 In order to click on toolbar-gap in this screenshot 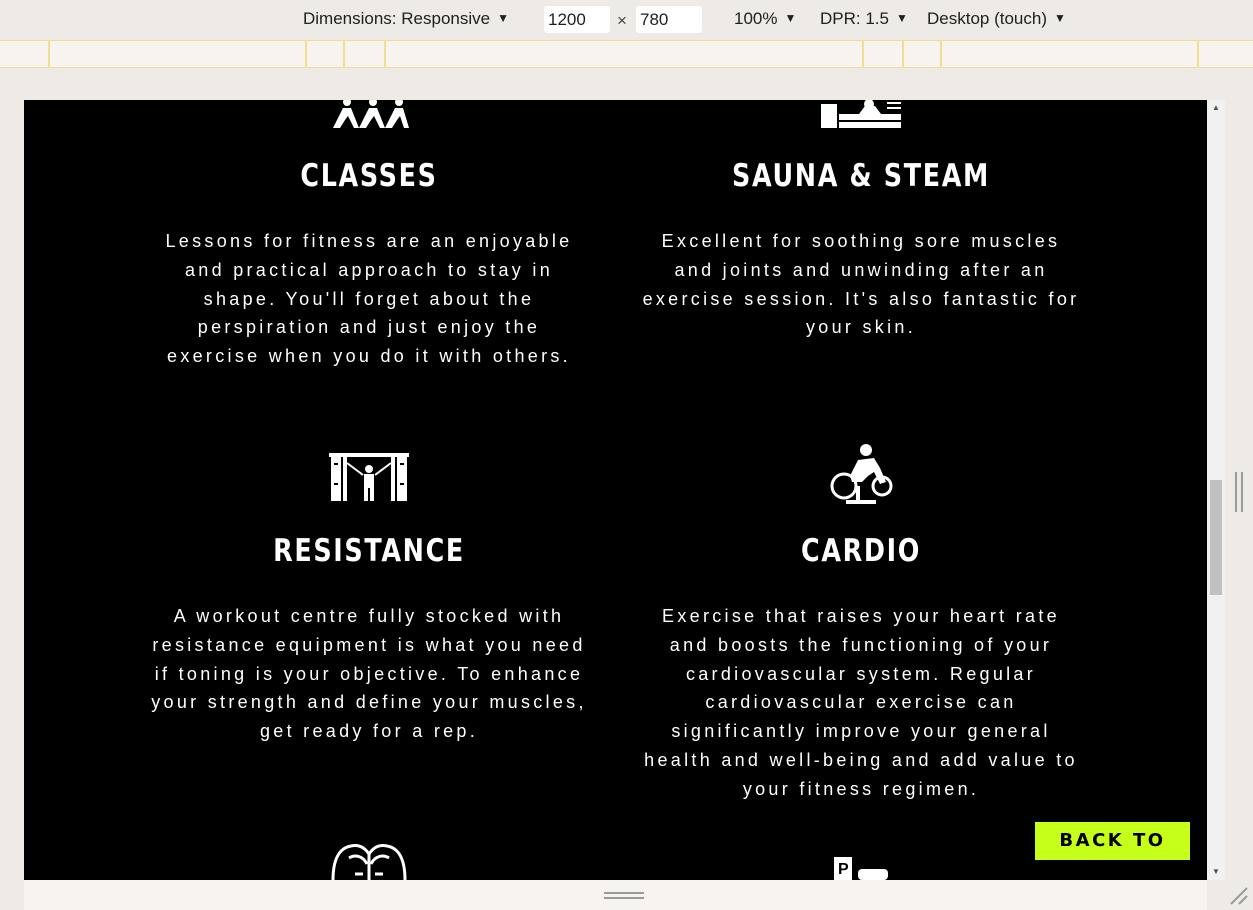, I will do `click(626, 84)`.